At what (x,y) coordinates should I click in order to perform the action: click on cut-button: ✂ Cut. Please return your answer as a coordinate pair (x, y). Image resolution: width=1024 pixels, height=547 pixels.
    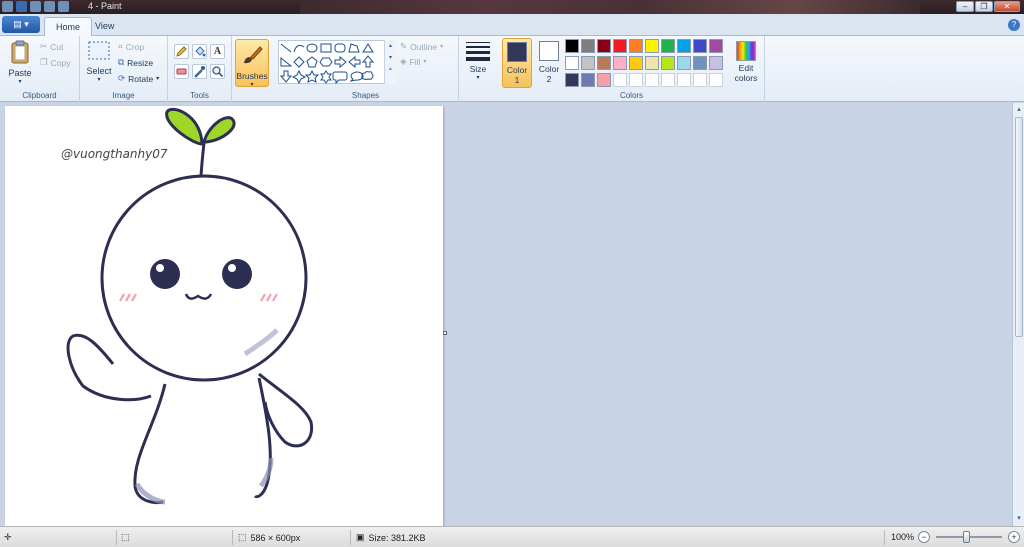
    Looking at the image, I should click on (51, 46).